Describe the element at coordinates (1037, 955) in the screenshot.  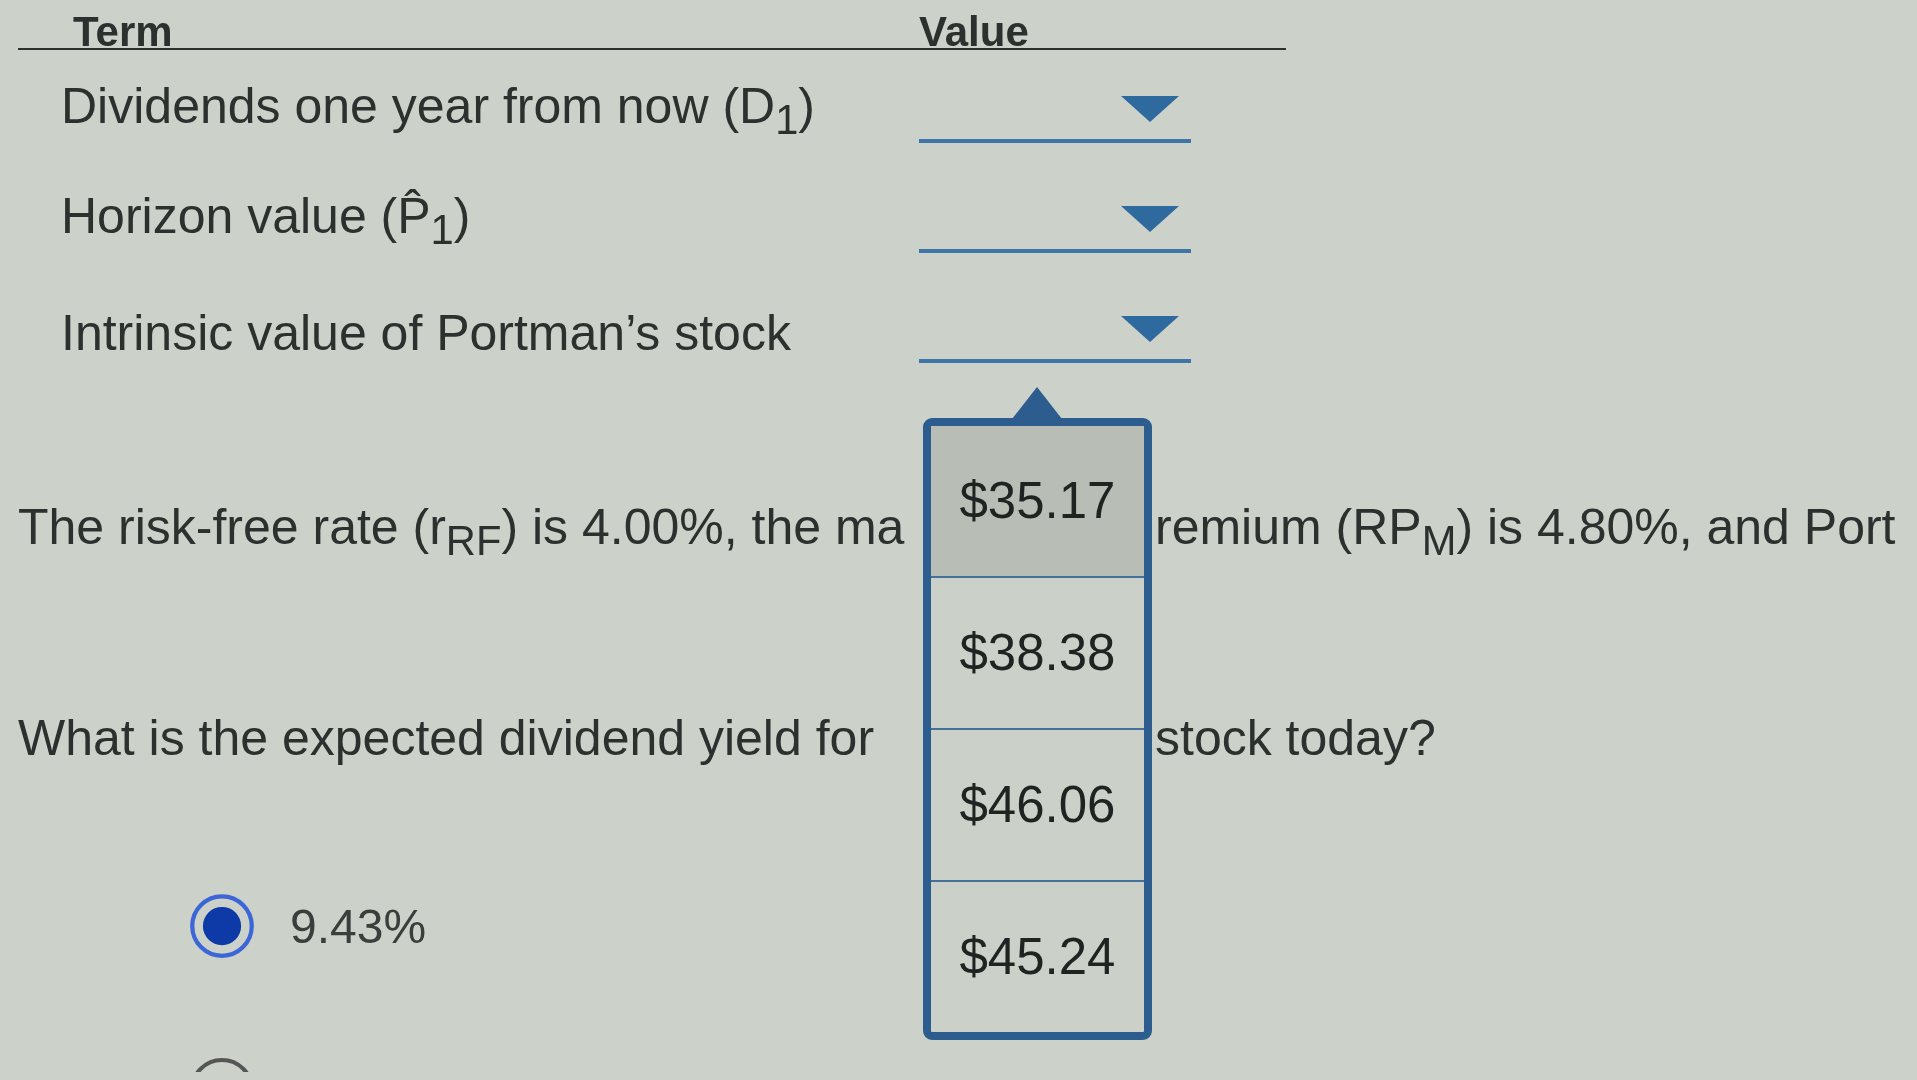
I see `menu-option: $45.24` at that location.